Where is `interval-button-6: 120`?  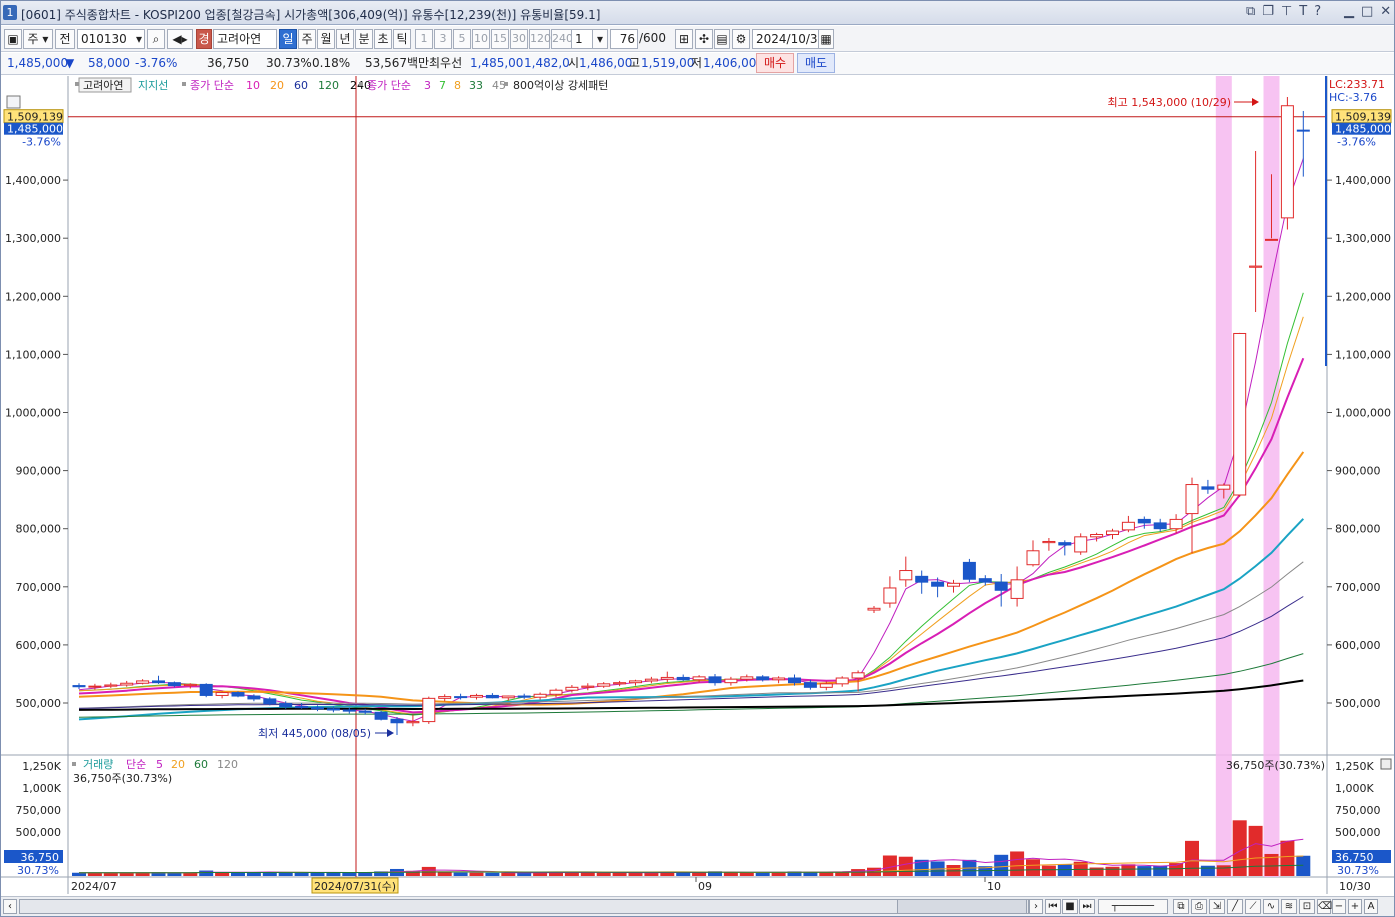 interval-button-6: 120 is located at coordinates (540, 39).